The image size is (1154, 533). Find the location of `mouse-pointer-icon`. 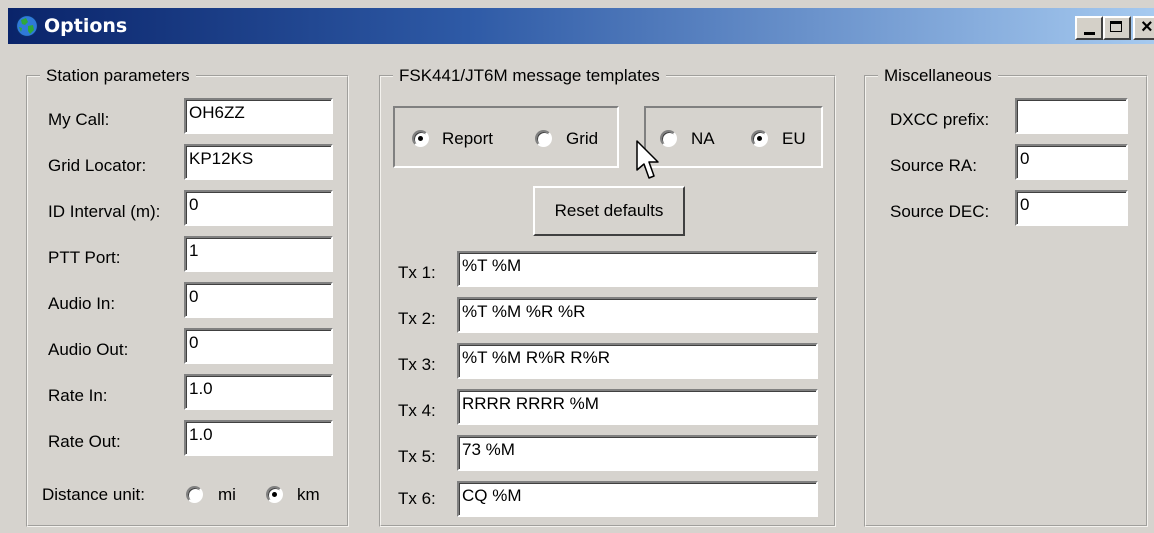

mouse-pointer-icon is located at coordinates (647, 159).